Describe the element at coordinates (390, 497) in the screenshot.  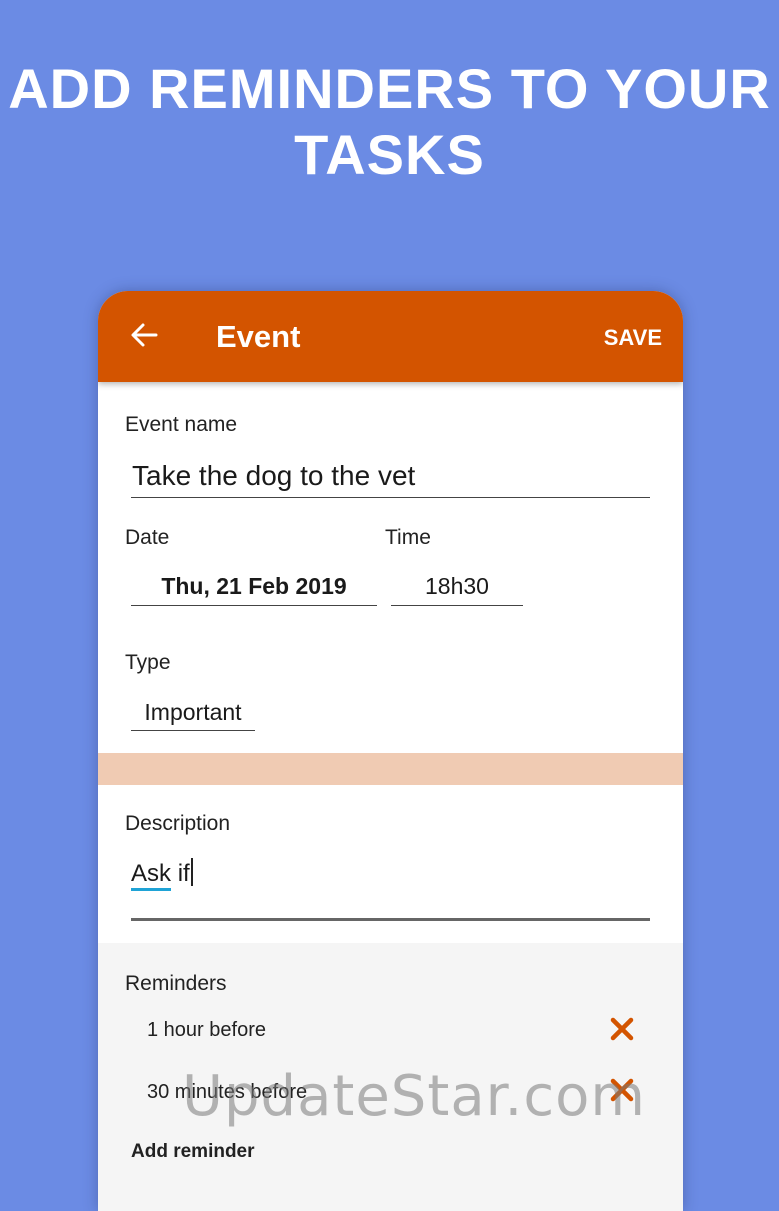
I see `event-name-underline` at that location.